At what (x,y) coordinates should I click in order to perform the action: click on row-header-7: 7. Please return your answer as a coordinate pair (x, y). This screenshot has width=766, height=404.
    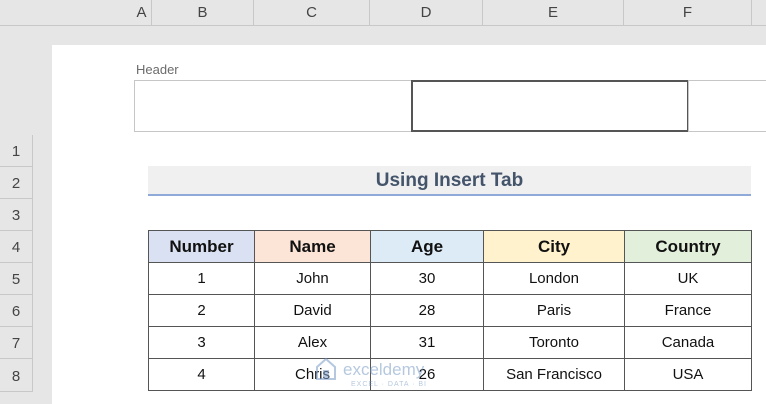
    Looking at the image, I should click on (16, 343).